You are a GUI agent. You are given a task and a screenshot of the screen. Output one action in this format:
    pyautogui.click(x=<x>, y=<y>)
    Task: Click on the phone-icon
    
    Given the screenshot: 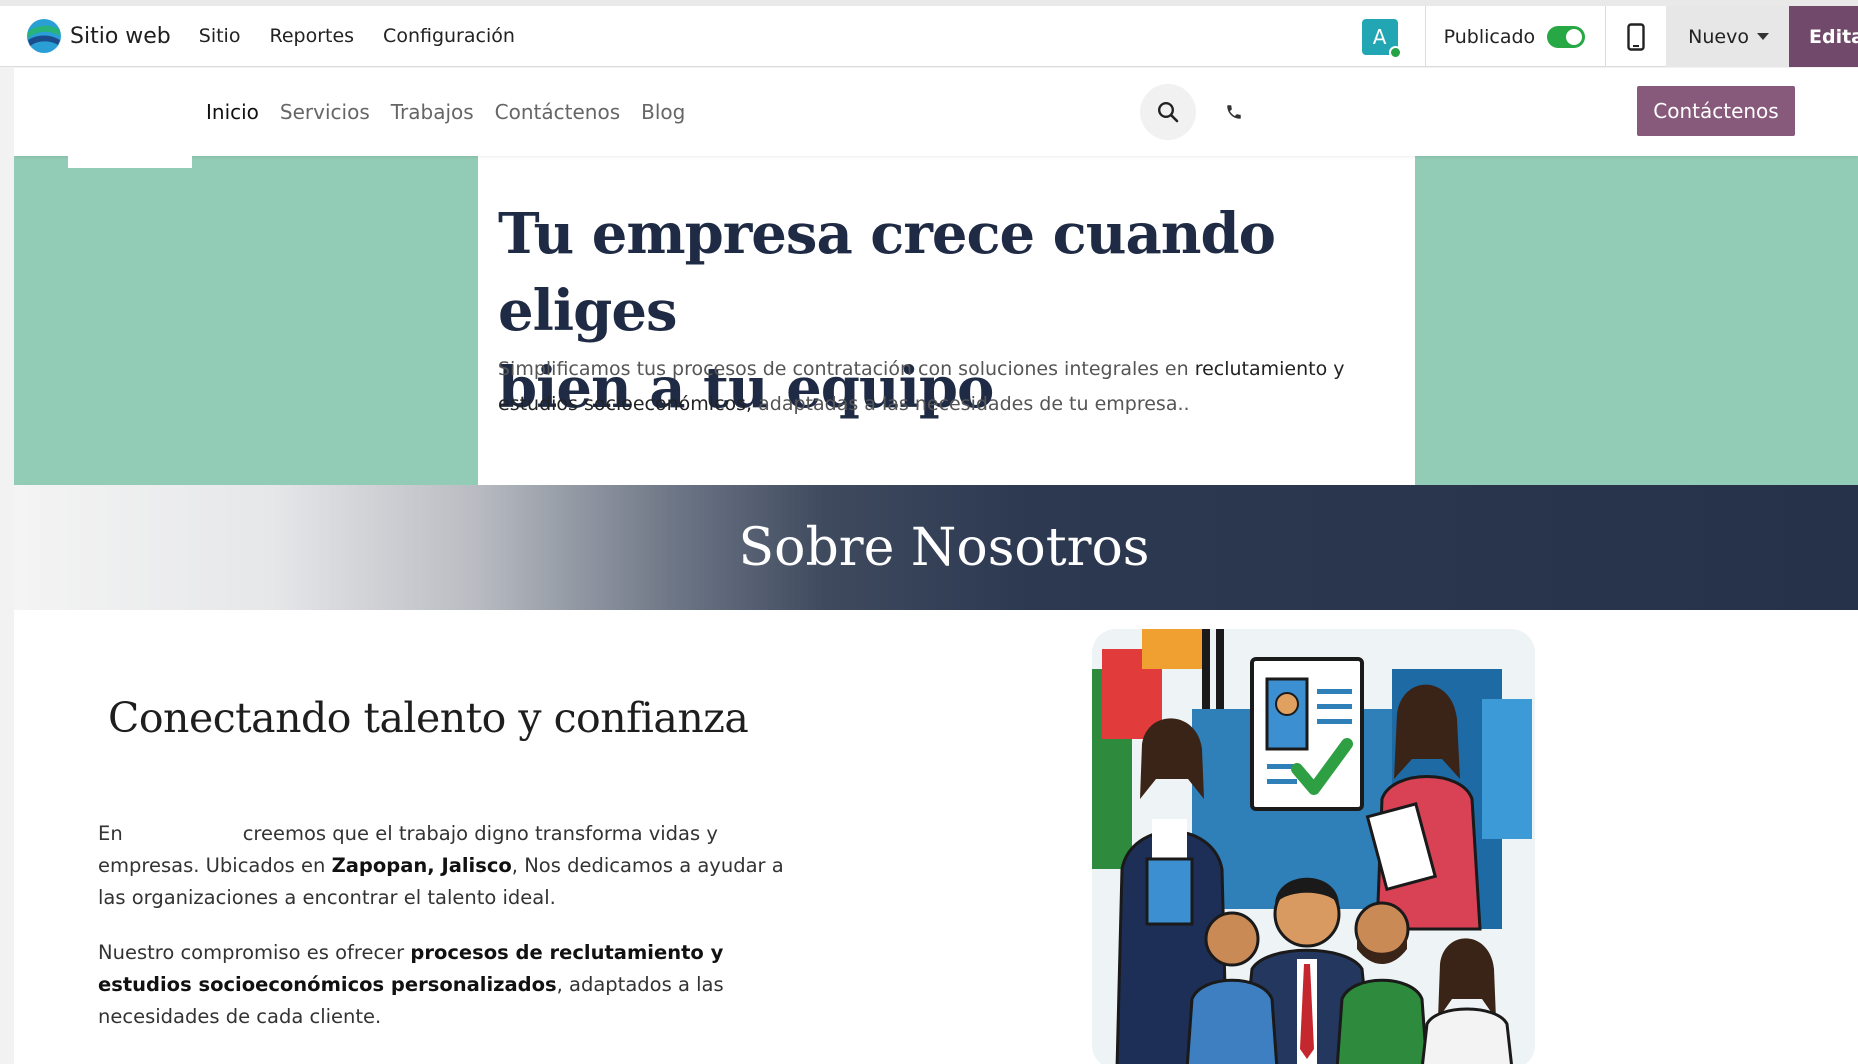 What is the action you would take?
    pyautogui.click(x=1234, y=112)
    